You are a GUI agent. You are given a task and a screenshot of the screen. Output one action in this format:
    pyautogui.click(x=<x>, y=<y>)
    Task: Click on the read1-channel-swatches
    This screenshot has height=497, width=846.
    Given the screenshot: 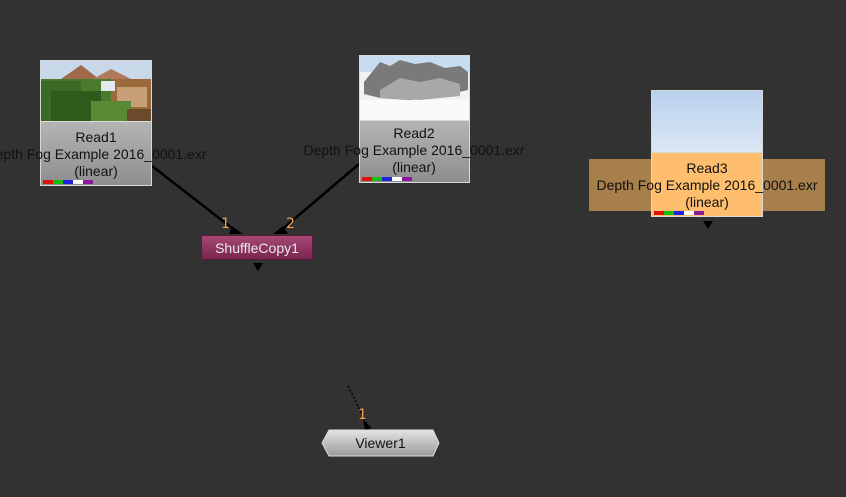 What is the action you would take?
    pyautogui.click(x=68, y=182)
    